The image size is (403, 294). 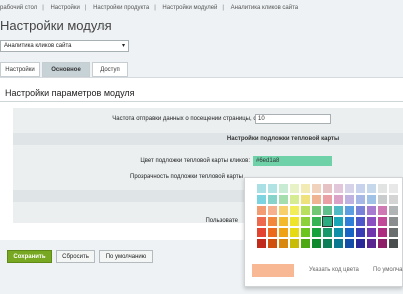 What do you see at coordinates (126, 256) in the screenshot?
I see `default-button: По умолчанию` at bounding box center [126, 256].